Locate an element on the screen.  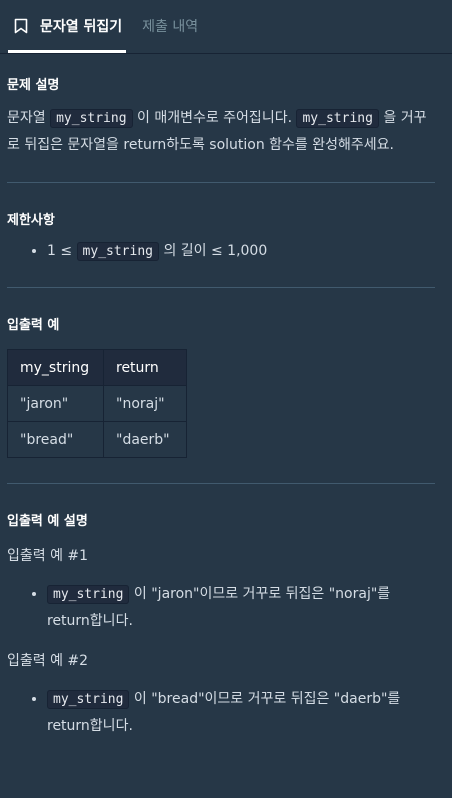
tab-problem-label: 문자열 뒤집기 is located at coordinates (81, 27).